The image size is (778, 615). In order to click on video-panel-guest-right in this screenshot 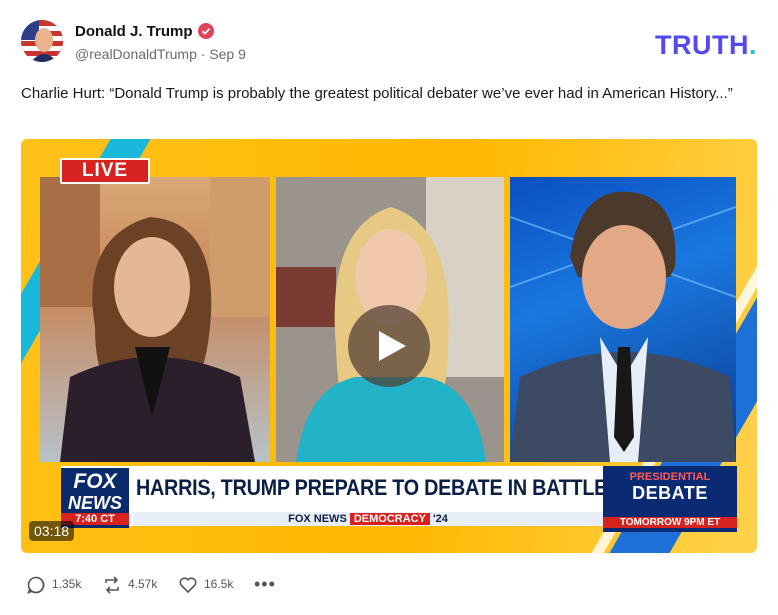, I will do `click(623, 319)`.